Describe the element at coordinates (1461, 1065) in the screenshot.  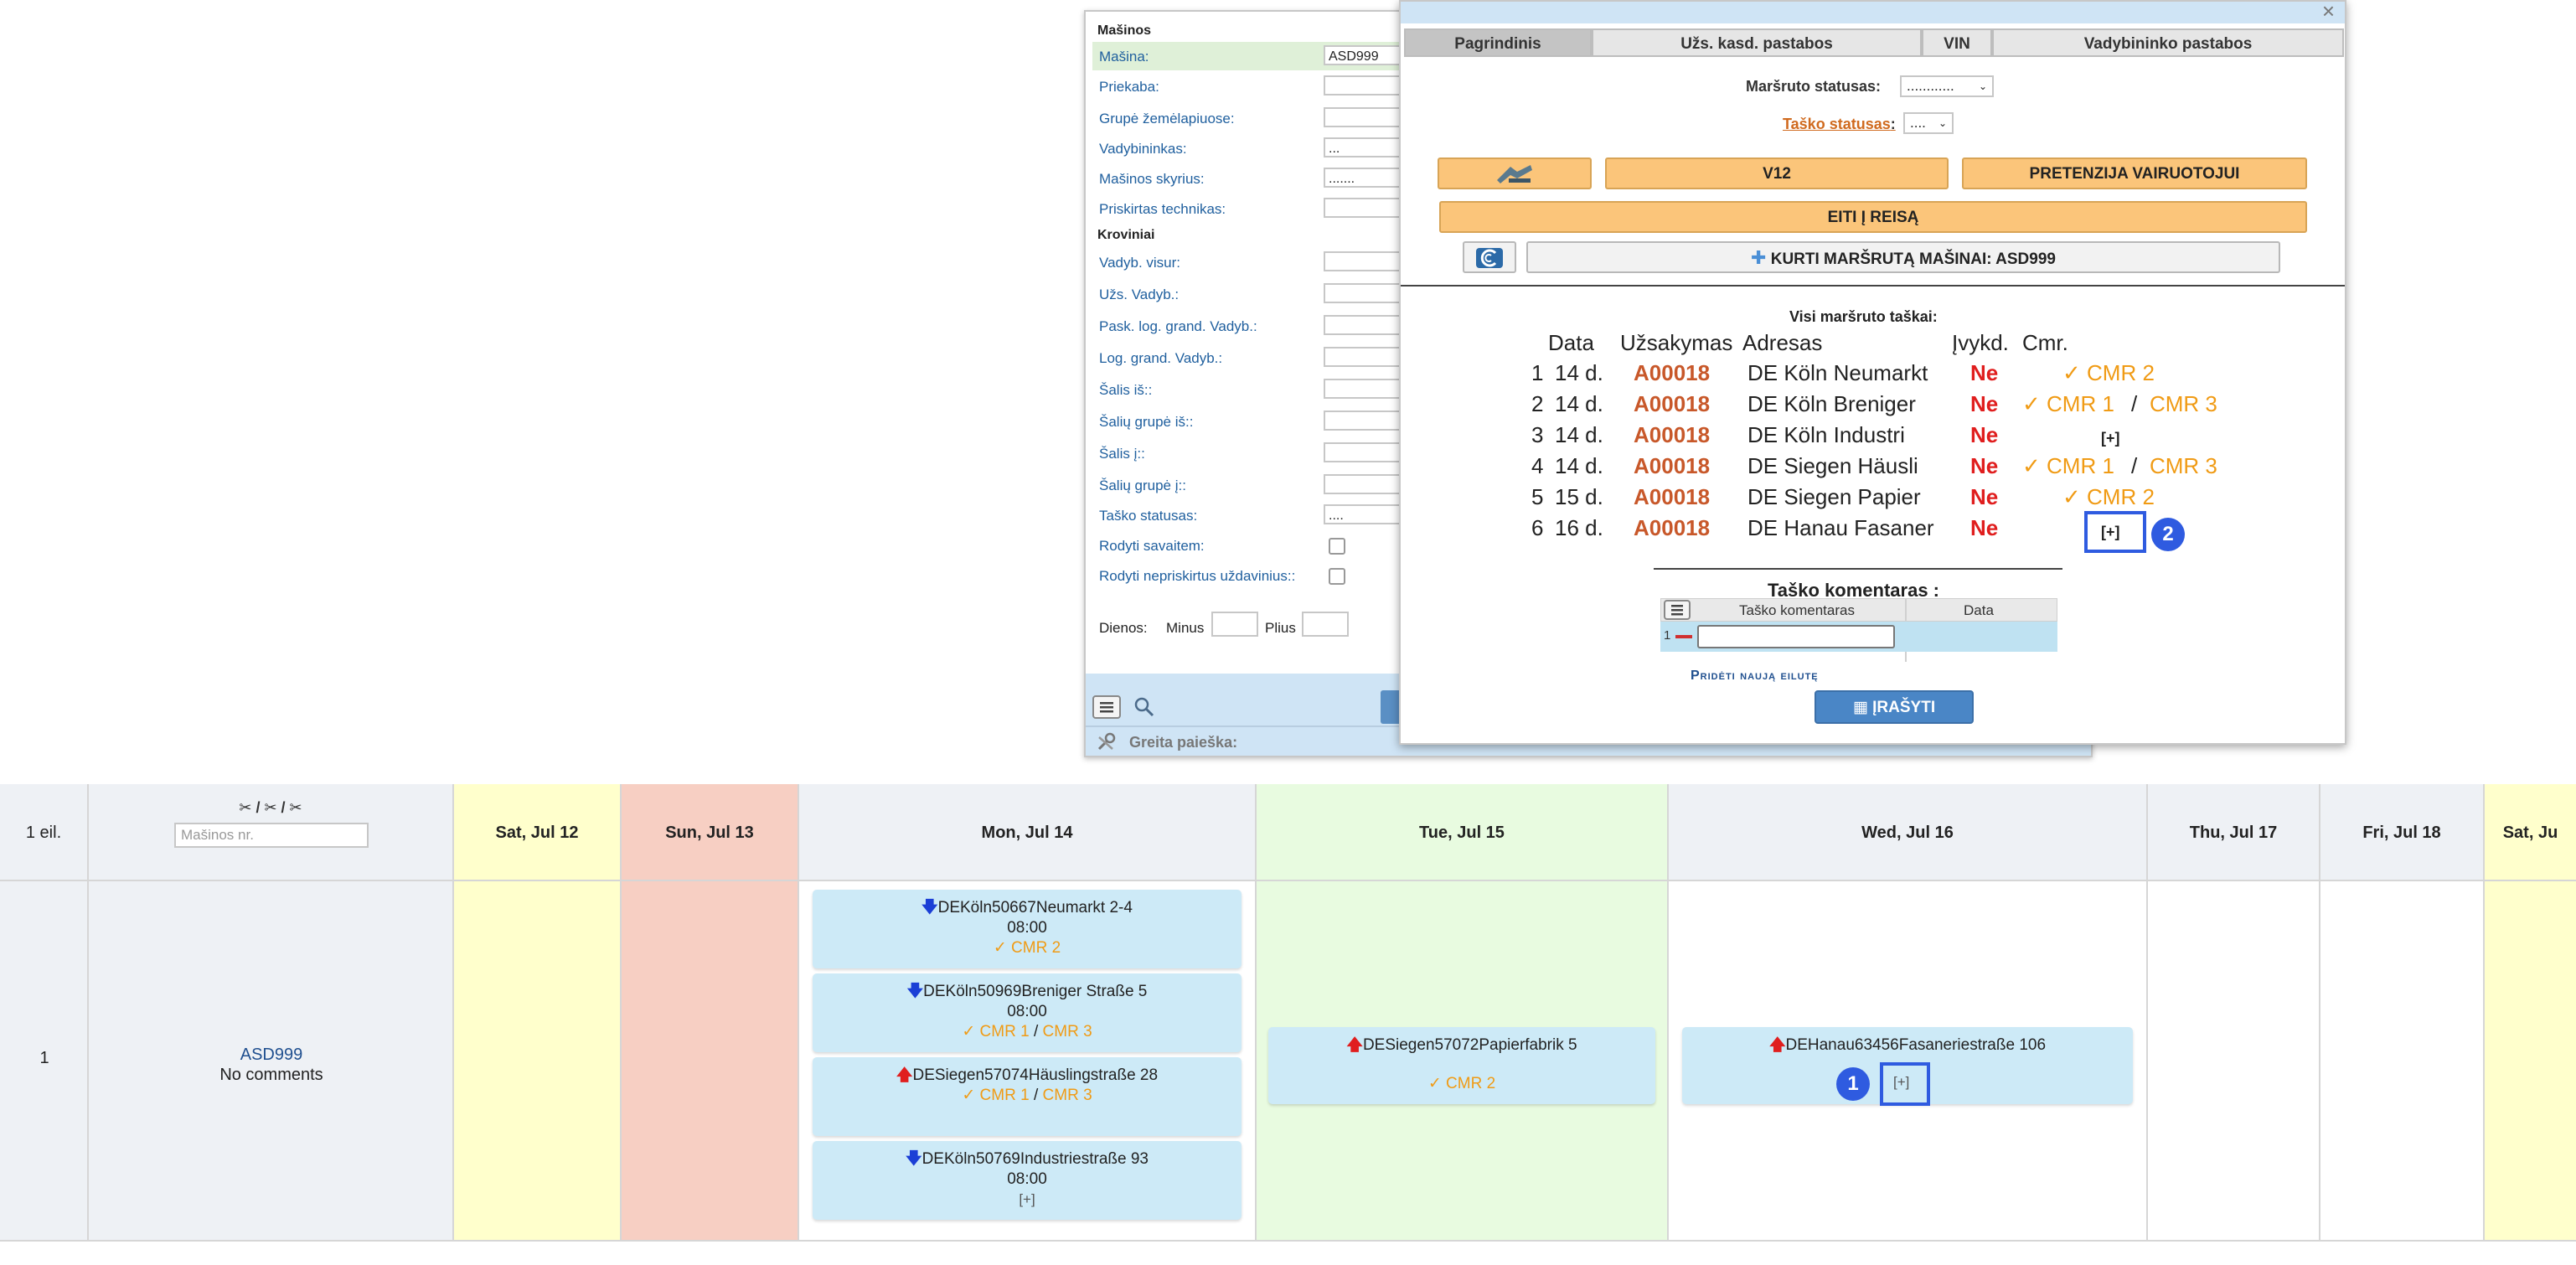
I see `route-card: 🡅DESiegen57072Papierfabrik 5 ✓ CMR 2` at that location.